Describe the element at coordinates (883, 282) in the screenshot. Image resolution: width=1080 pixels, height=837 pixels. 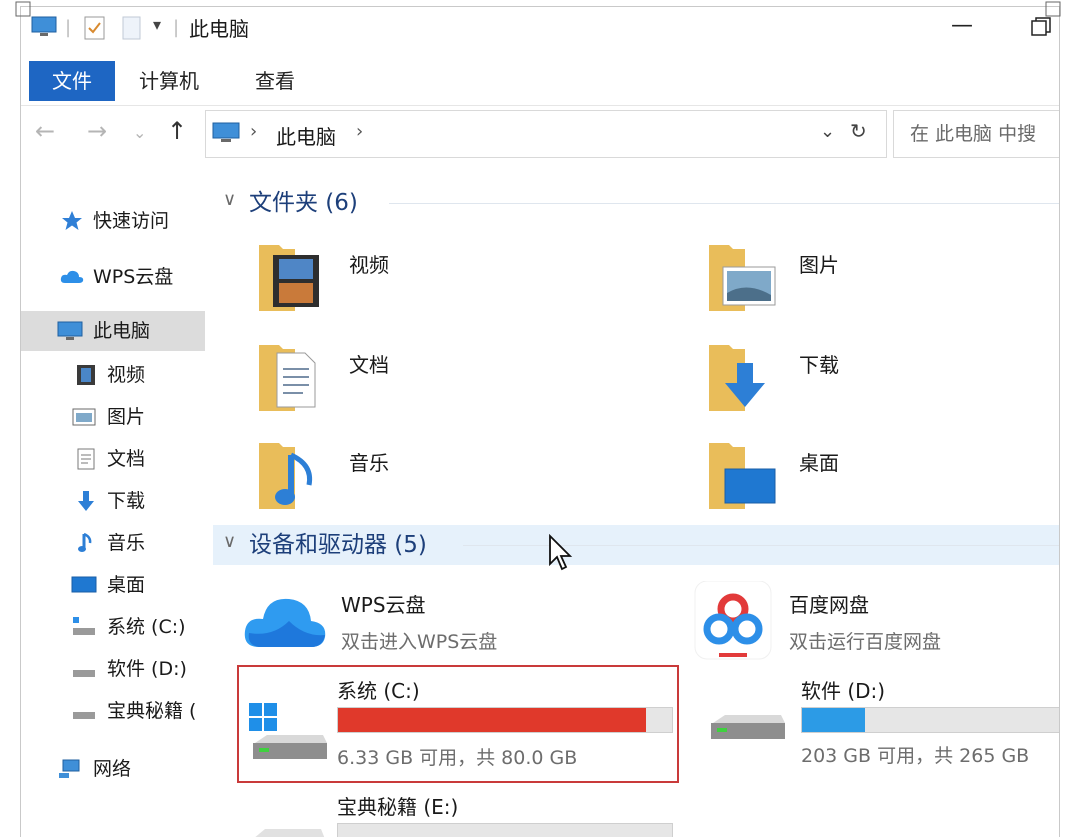
I see `folder-pictures: 图片` at that location.